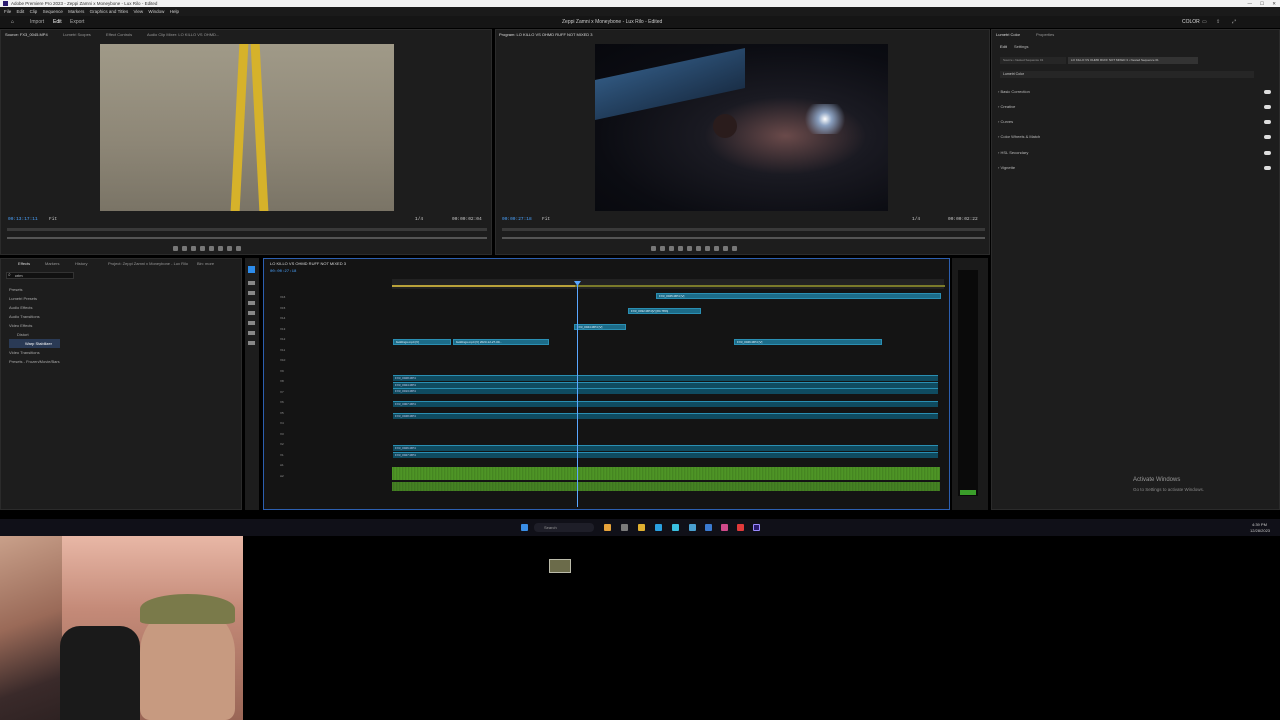 The width and height of the screenshot is (1280, 720). I want to click on maximize-button: ☐, so click(1262, 3).